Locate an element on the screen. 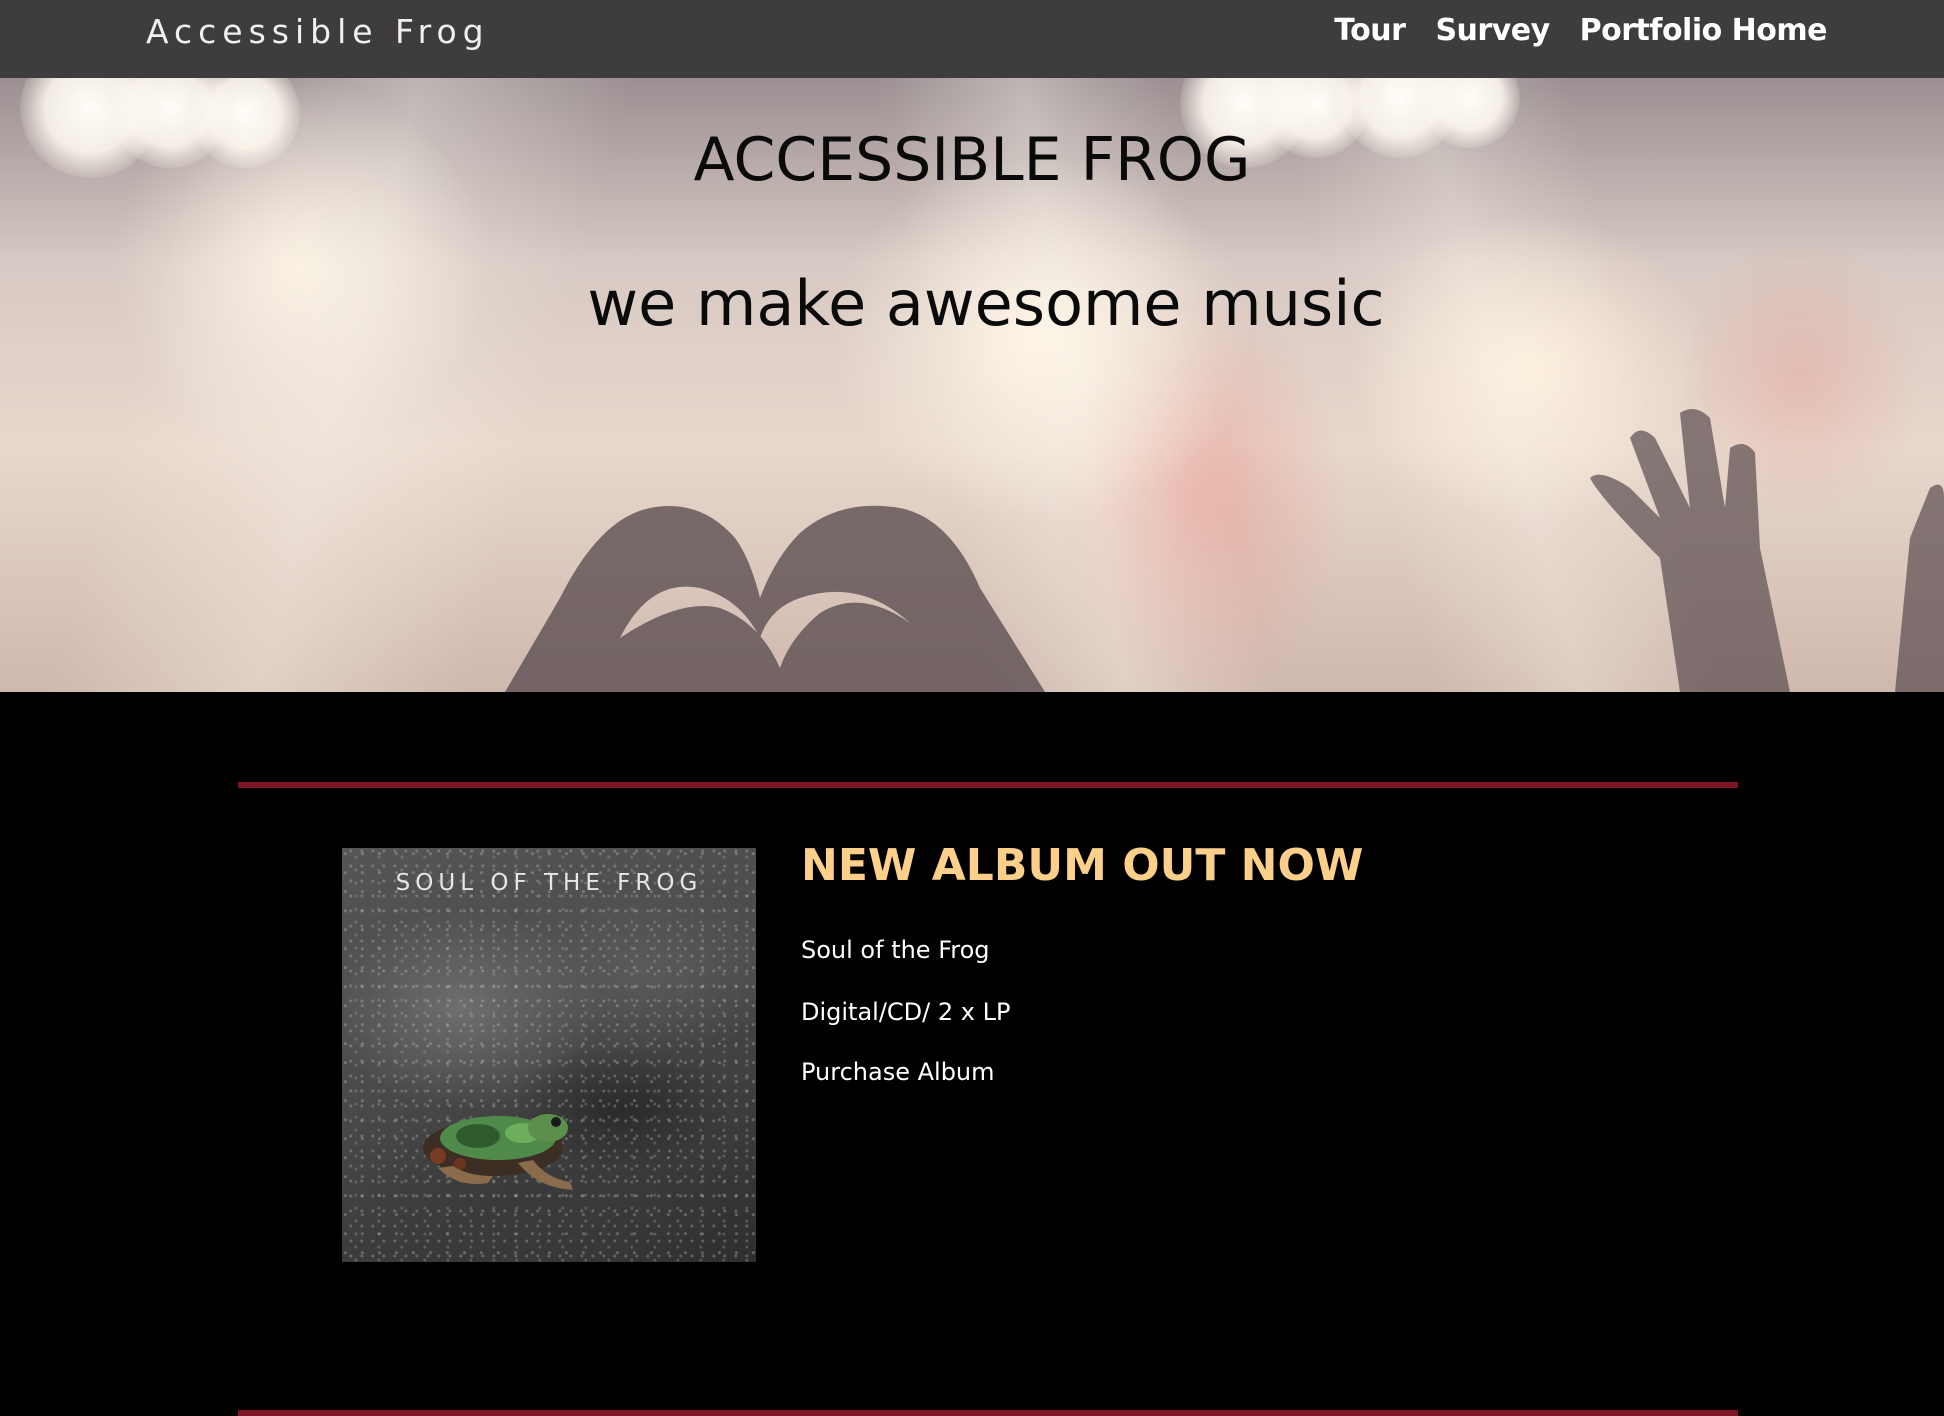 The width and height of the screenshot is (1944, 1416). album-name: Soul of the Frog is located at coordinates (895, 950).